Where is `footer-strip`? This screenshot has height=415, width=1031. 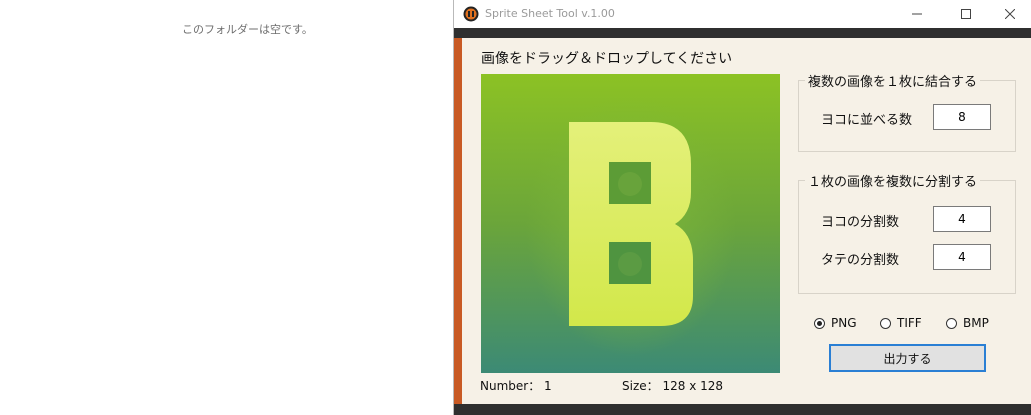 footer-strip is located at coordinates (742, 409).